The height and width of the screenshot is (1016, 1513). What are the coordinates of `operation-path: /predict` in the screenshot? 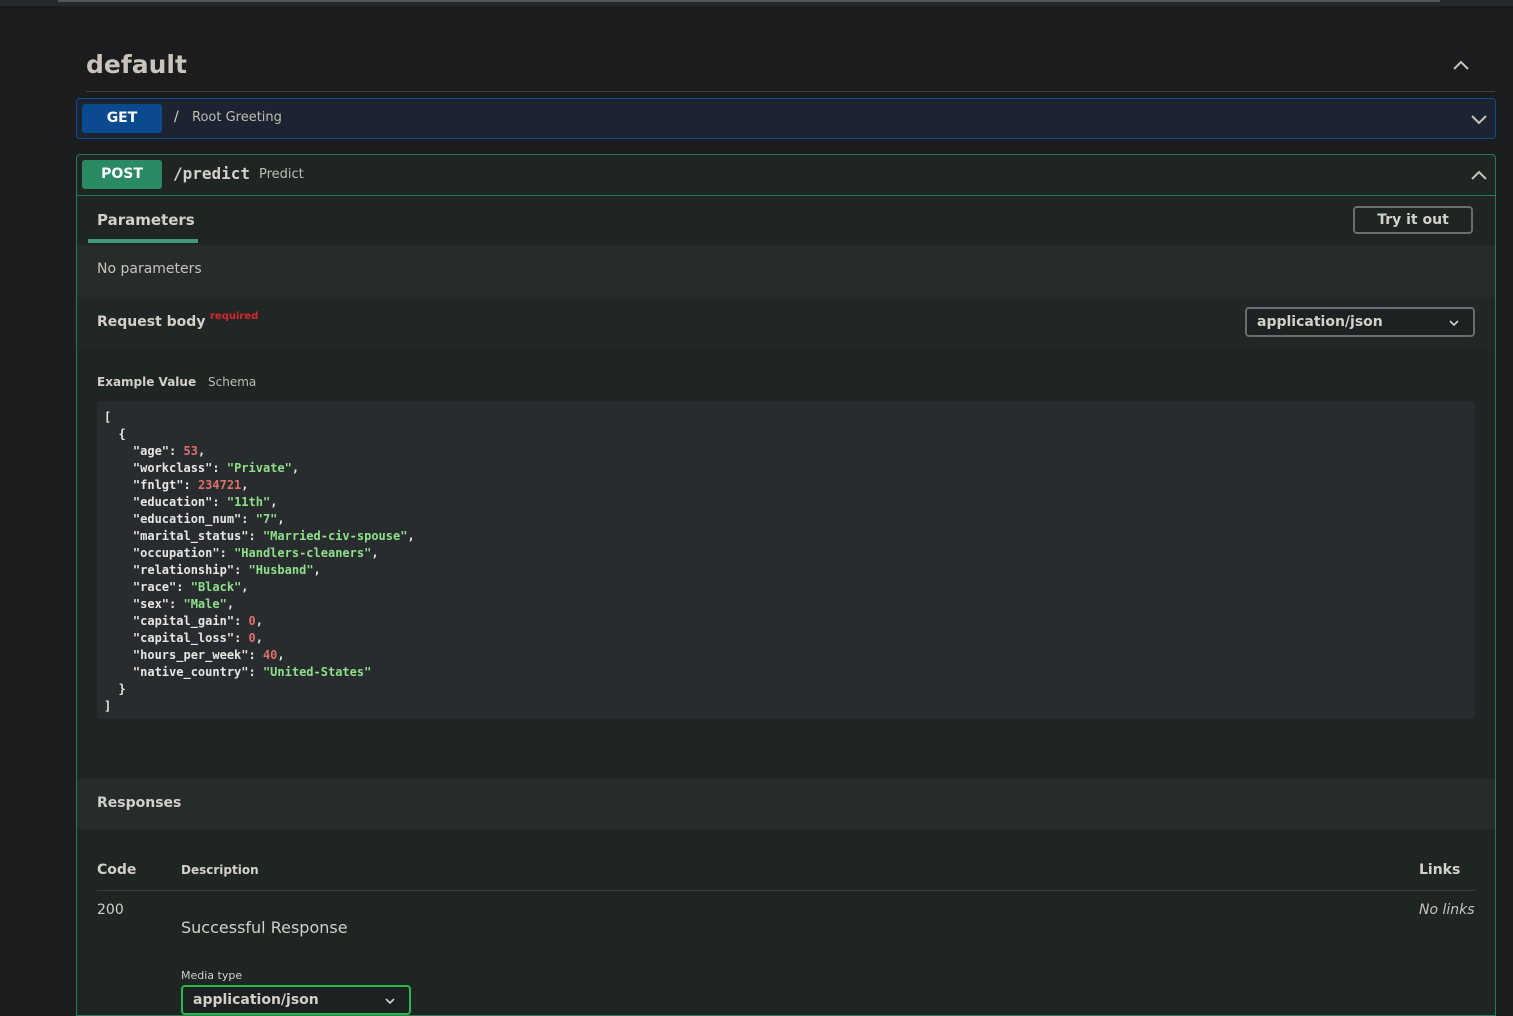 It's located at (212, 173).